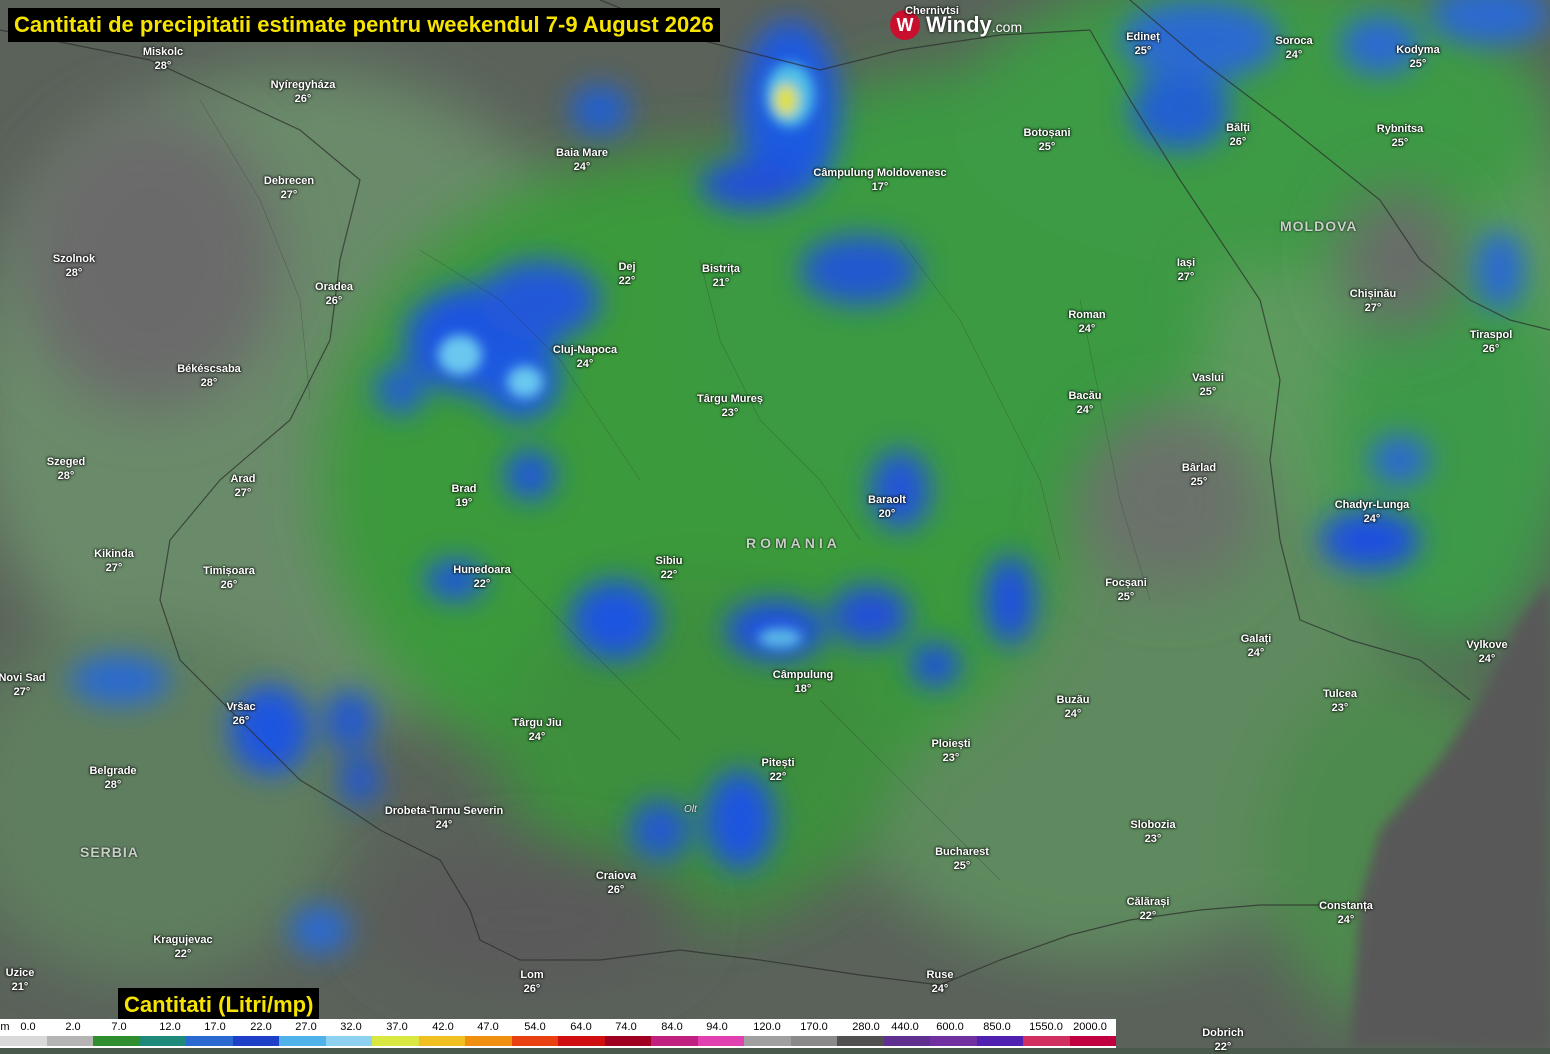 The width and height of the screenshot is (1550, 1054). I want to click on city-label: Kikinda 27°, so click(114, 561).